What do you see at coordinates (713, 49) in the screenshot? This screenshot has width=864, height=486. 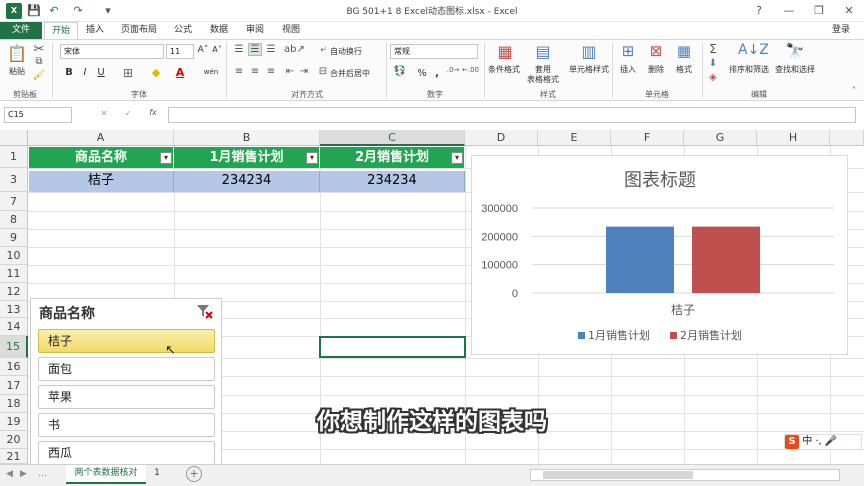 I see `autosum-icon: Σ` at bounding box center [713, 49].